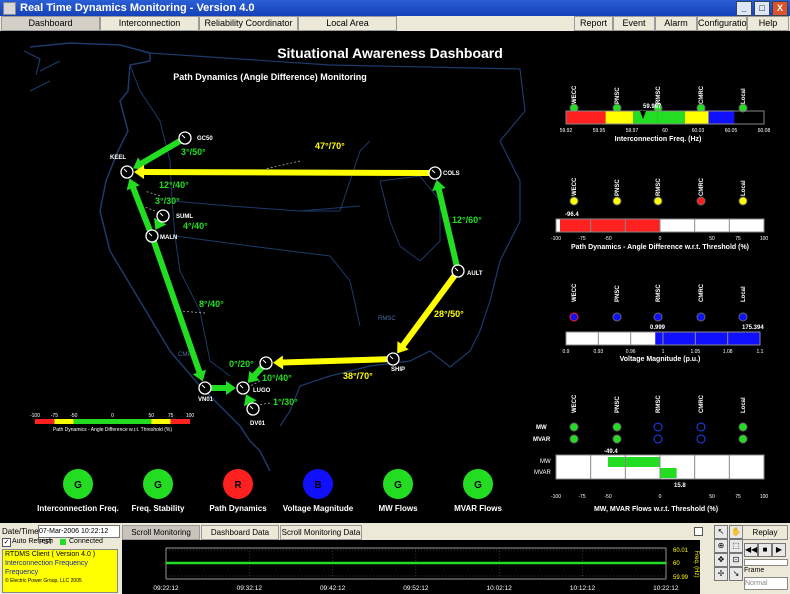 This screenshot has width=790, height=594. I want to click on tab-dashboard-data: Dashboard Data, so click(240, 532).